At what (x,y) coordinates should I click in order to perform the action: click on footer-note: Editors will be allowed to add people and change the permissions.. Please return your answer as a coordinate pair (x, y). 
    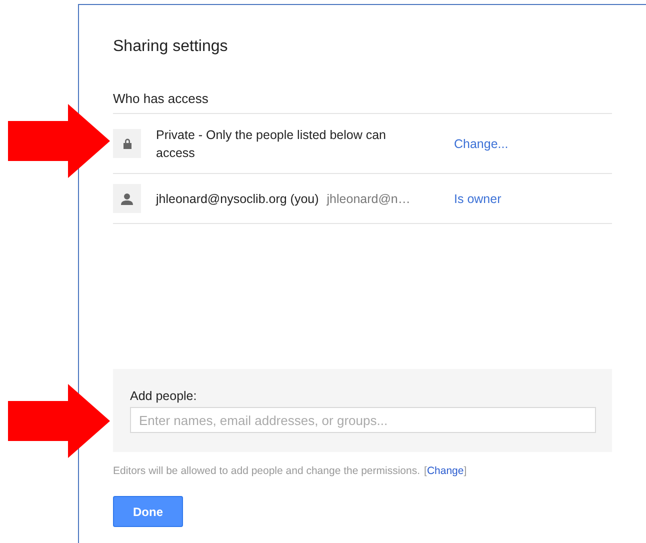
    Looking at the image, I should click on (266, 471).